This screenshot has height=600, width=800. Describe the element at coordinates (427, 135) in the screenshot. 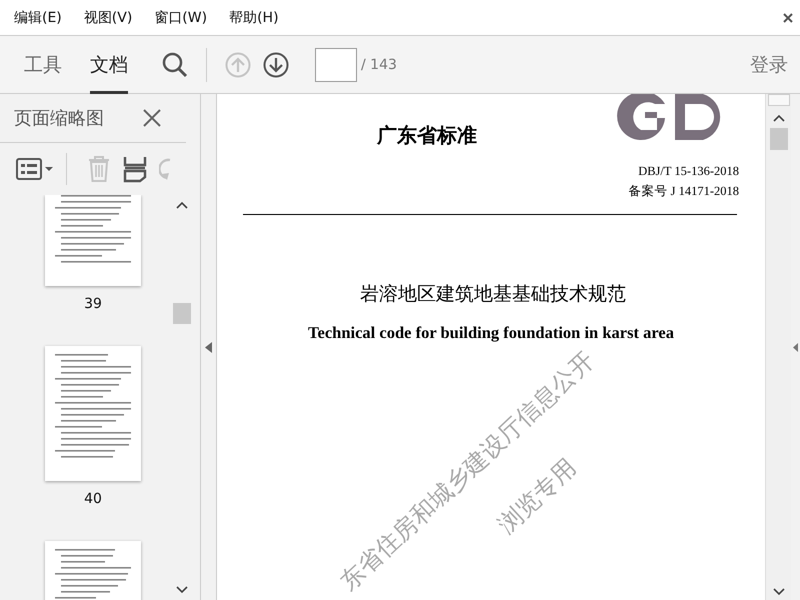

I see `document-heading: 广东省标准` at that location.